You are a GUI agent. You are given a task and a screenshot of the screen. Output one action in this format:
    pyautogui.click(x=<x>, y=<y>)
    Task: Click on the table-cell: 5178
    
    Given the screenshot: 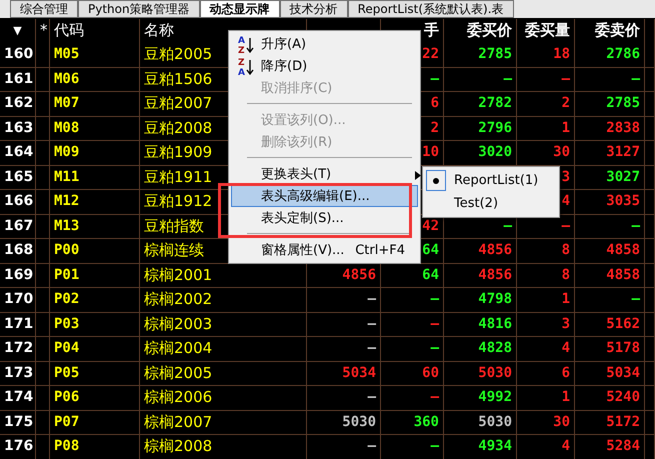 What is the action you would take?
    pyautogui.click(x=610, y=349)
    